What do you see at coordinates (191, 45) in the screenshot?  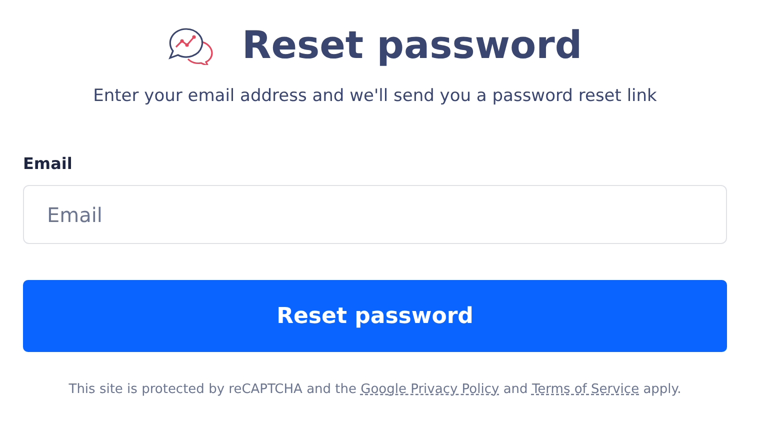 I see `chat-chart-icon` at bounding box center [191, 45].